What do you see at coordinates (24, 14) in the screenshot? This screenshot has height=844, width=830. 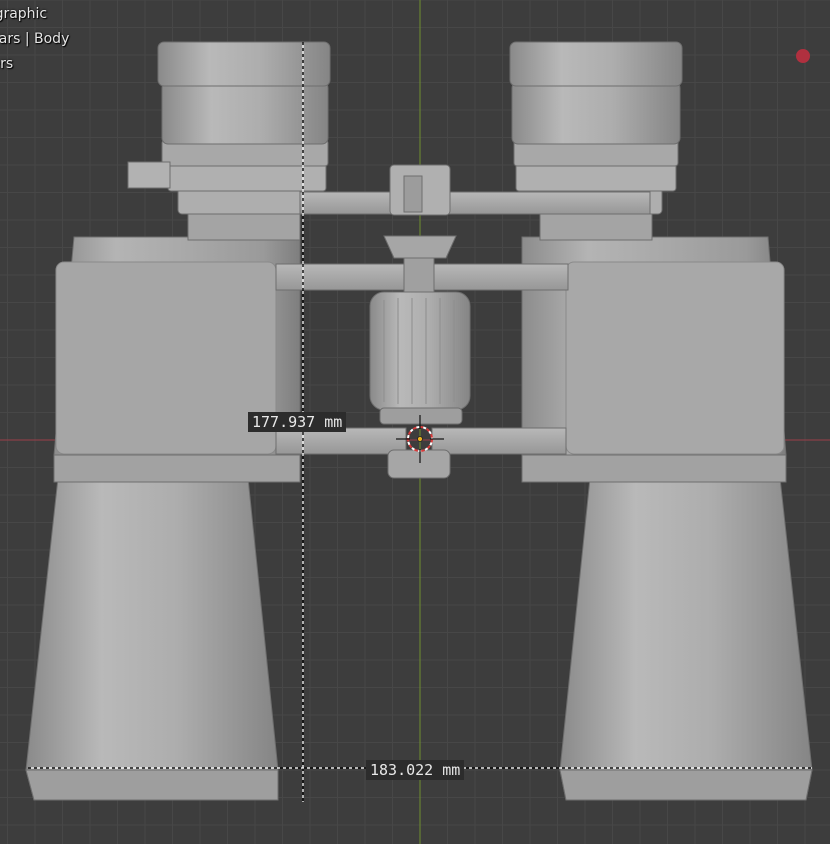 I see `view-mode-label: ographic` at bounding box center [24, 14].